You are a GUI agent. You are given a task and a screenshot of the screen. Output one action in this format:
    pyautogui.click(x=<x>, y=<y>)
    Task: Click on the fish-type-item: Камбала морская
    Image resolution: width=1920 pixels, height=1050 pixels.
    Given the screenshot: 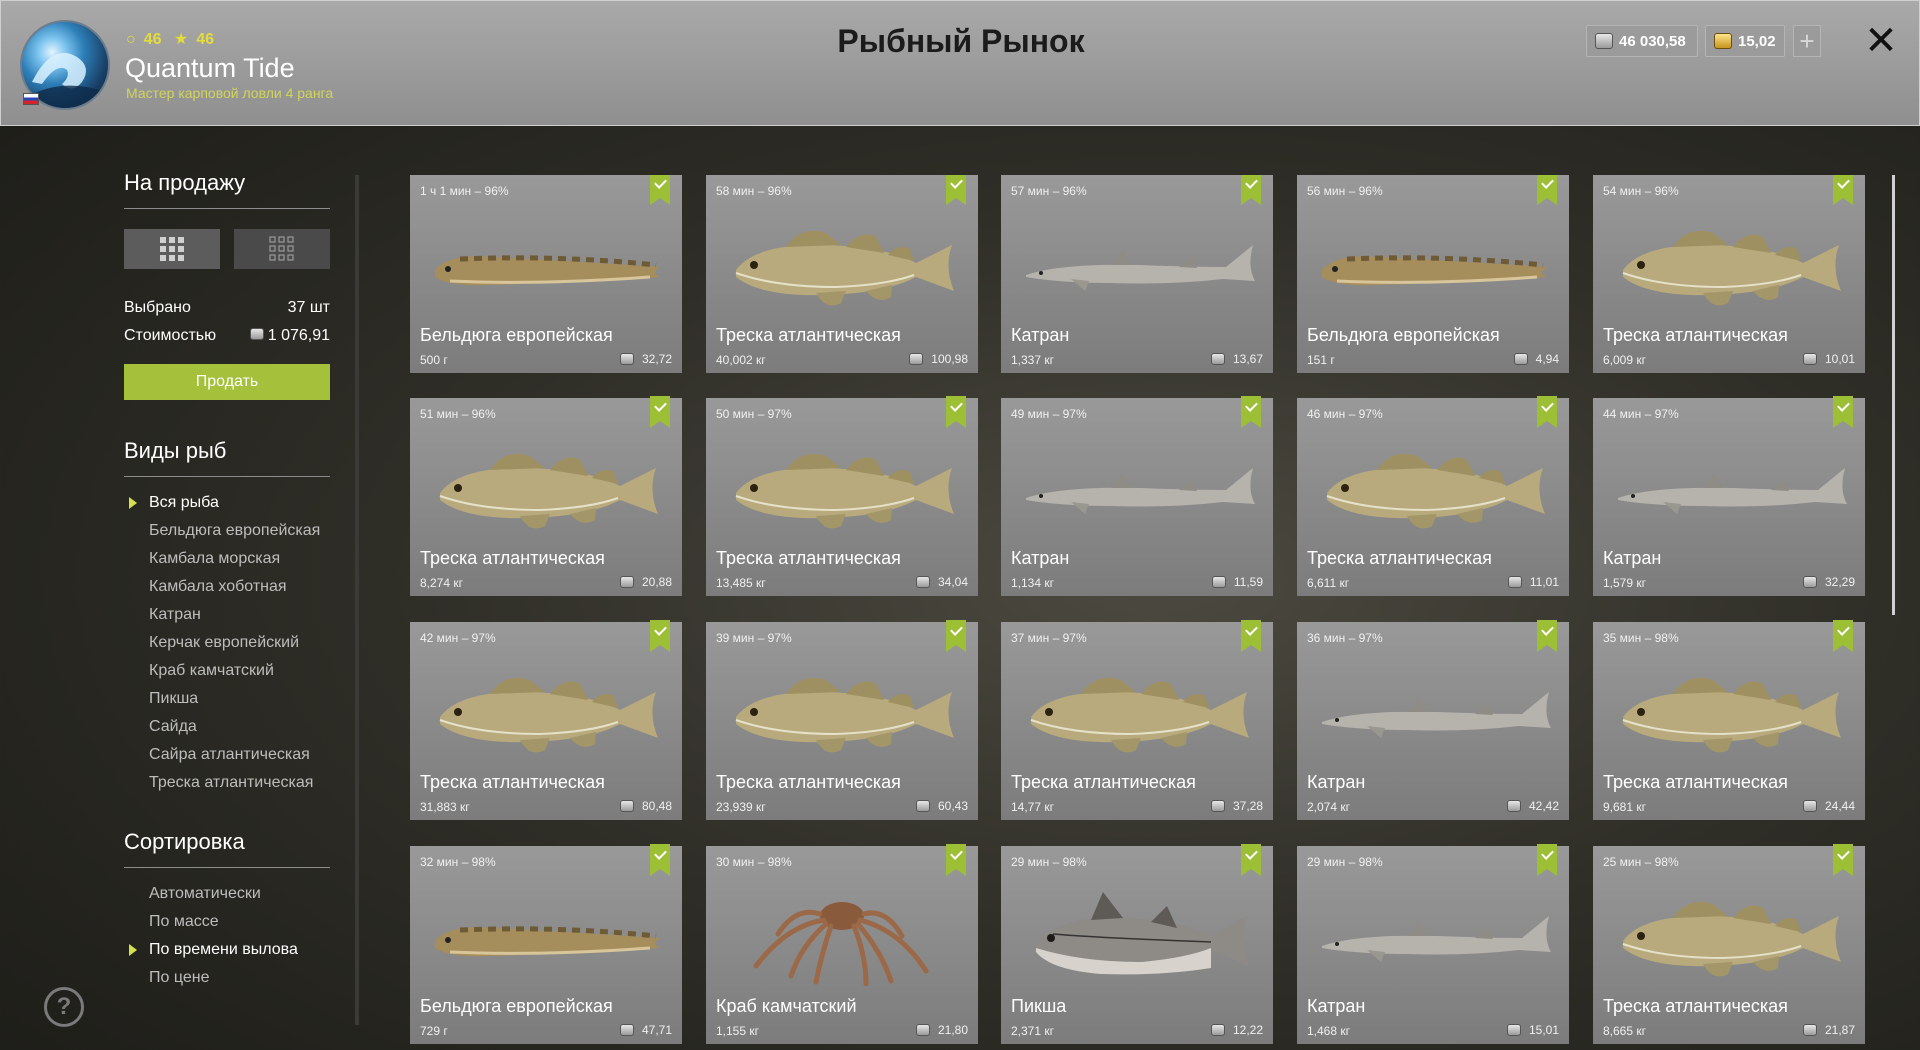 What is the action you would take?
    pyautogui.click(x=227, y=559)
    